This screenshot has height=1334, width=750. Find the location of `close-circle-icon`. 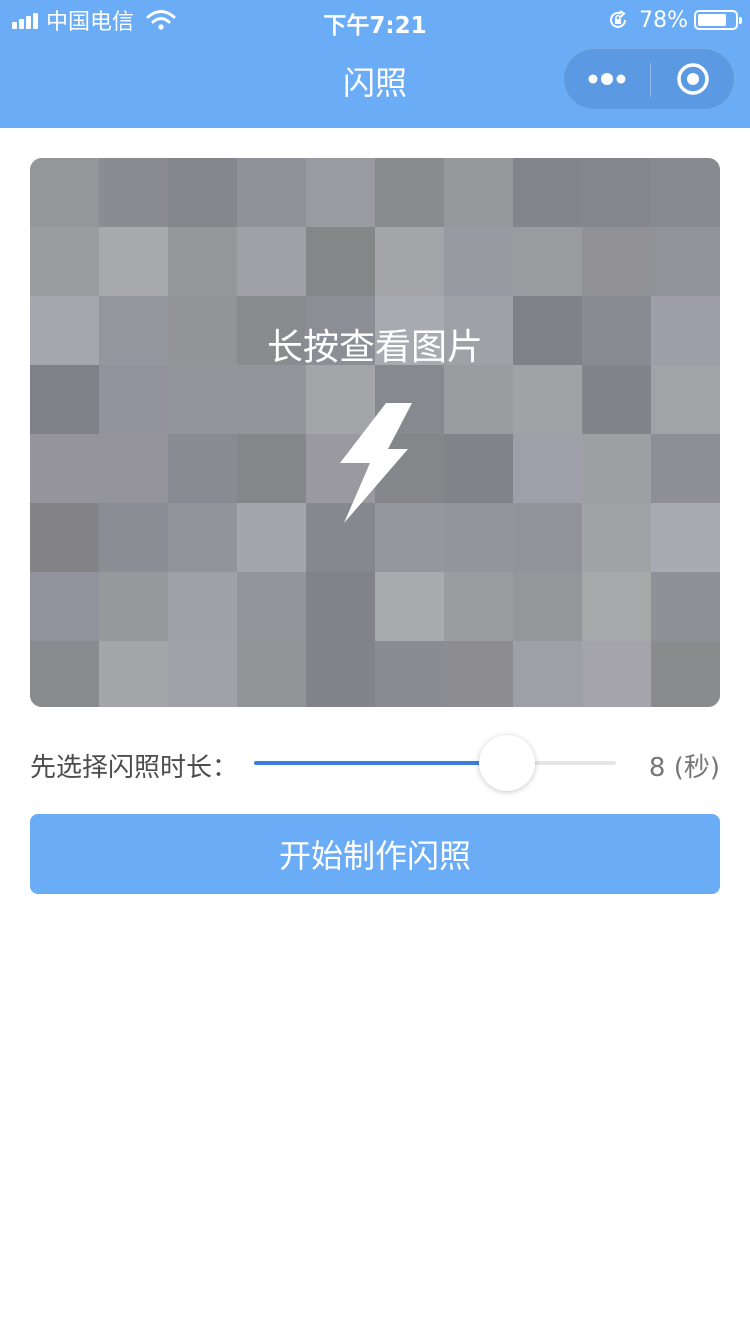

close-circle-icon is located at coordinates (693, 79).